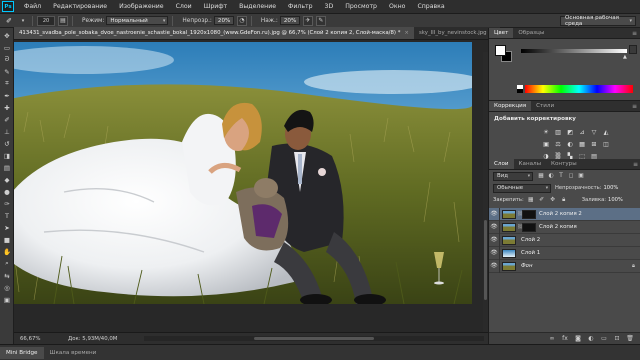 This screenshot has height=360, width=640. What do you see at coordinates (633, 49) in the screenshot?
I see `color-value-field` at bounding box center [633, 49].